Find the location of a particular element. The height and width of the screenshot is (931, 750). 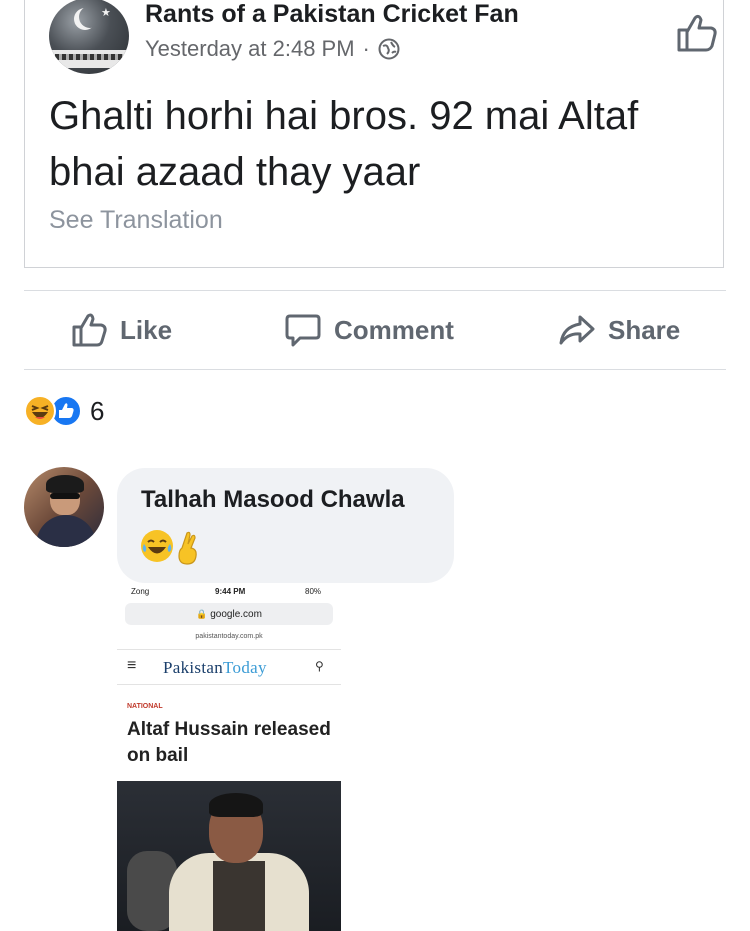

comment-button: Comment is located at coordinates (369, 330).